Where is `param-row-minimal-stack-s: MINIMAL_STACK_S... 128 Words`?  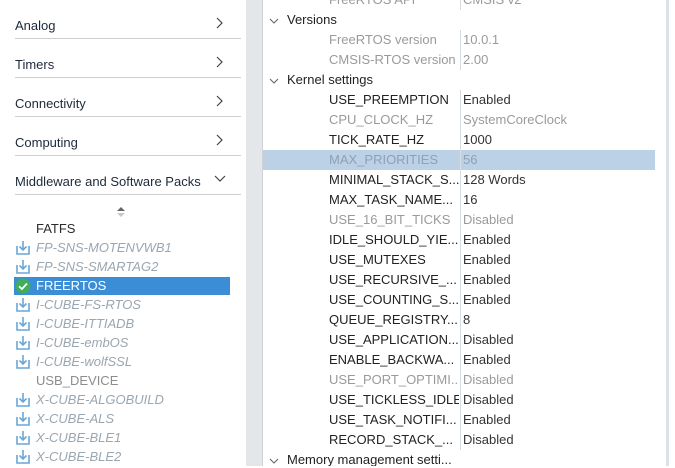 param-row-minimal-stack-s: MINIMAL_STACK_S... 128 Words is located at coordinates (459, 180).